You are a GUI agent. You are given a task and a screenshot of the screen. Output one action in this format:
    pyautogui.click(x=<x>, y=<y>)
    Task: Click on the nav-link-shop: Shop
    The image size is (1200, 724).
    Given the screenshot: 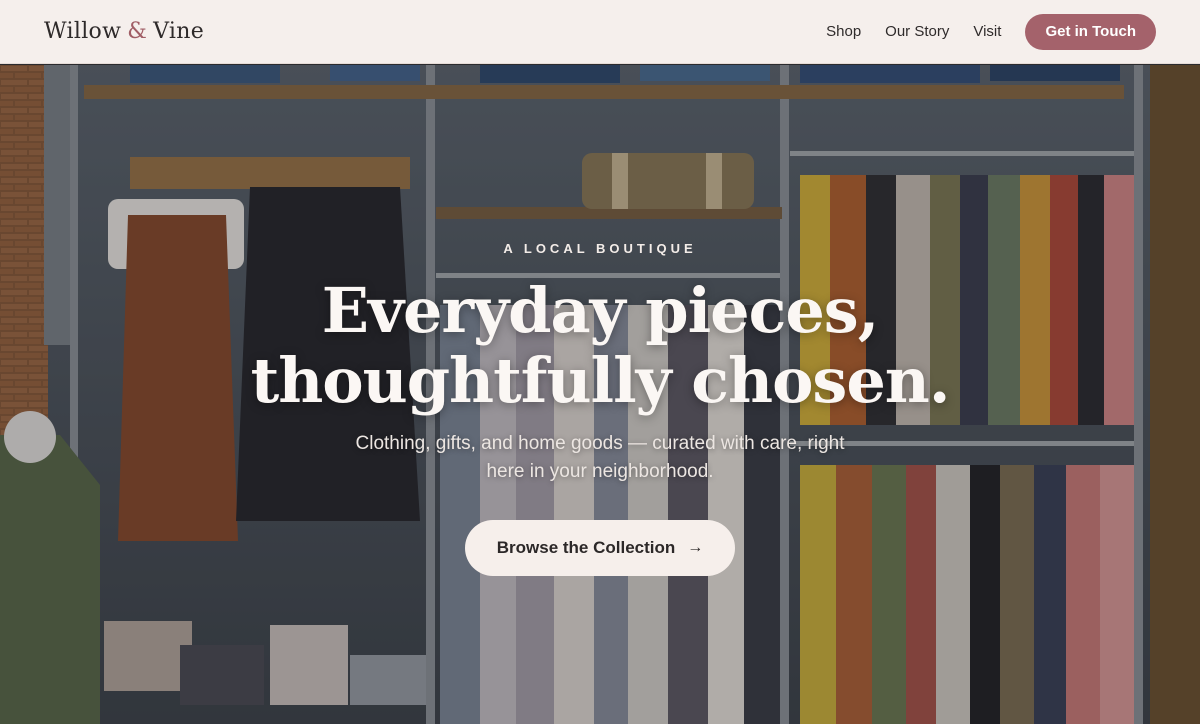 What is the action you would take?
    pyautogui.click(x=843, y=31)
    